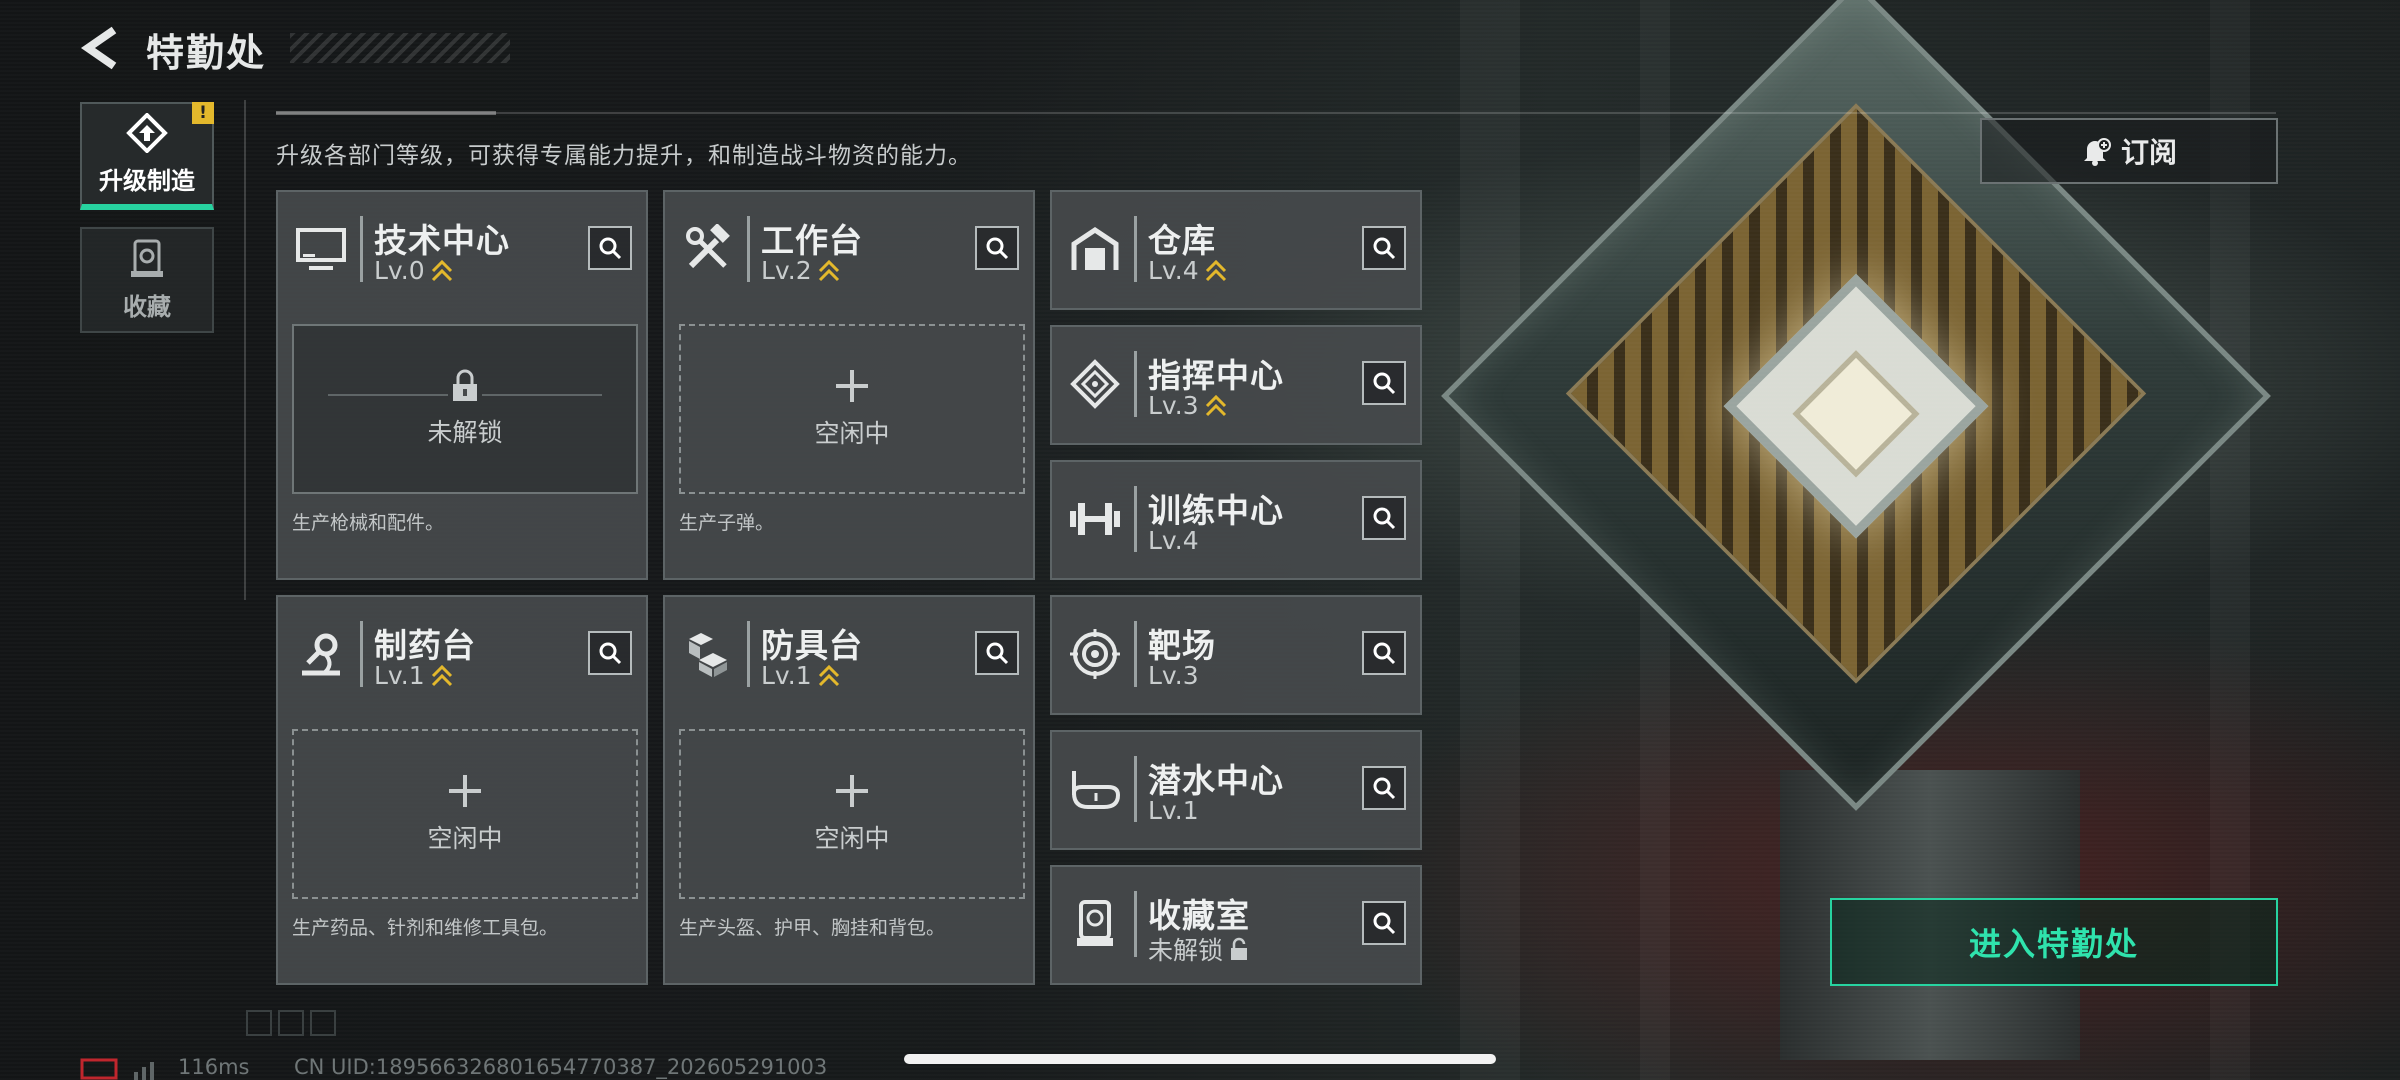 This screenshot has width=2400, height=1080. Describe the element at coordinates (147, 280) in the screenshot. I see `tab-collection: 收藏` at that location.